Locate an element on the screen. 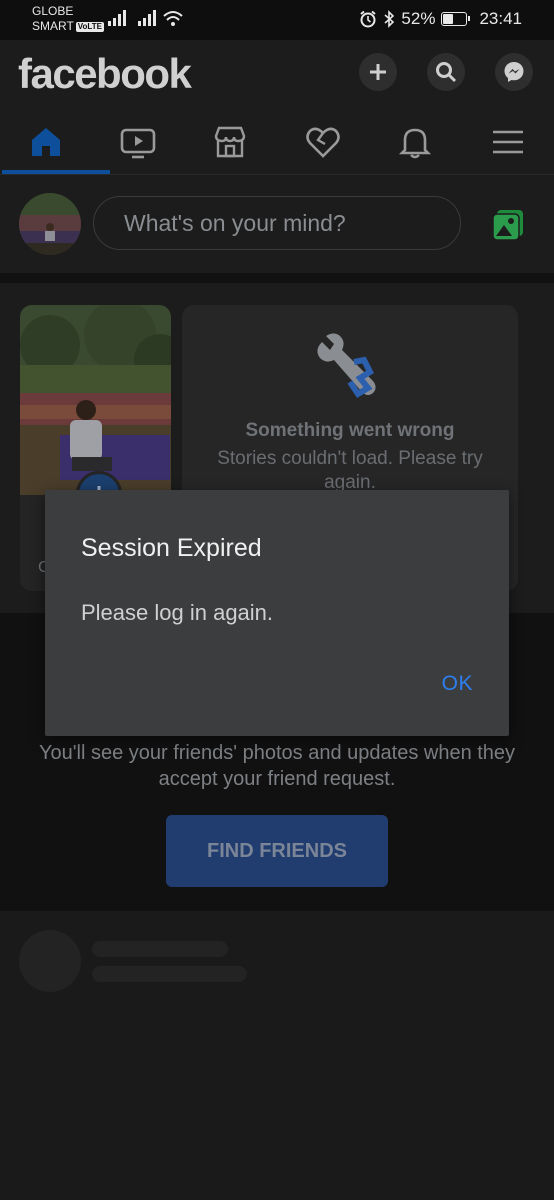  dialog-message: Please log in again. is located at coordinates (177, 612).